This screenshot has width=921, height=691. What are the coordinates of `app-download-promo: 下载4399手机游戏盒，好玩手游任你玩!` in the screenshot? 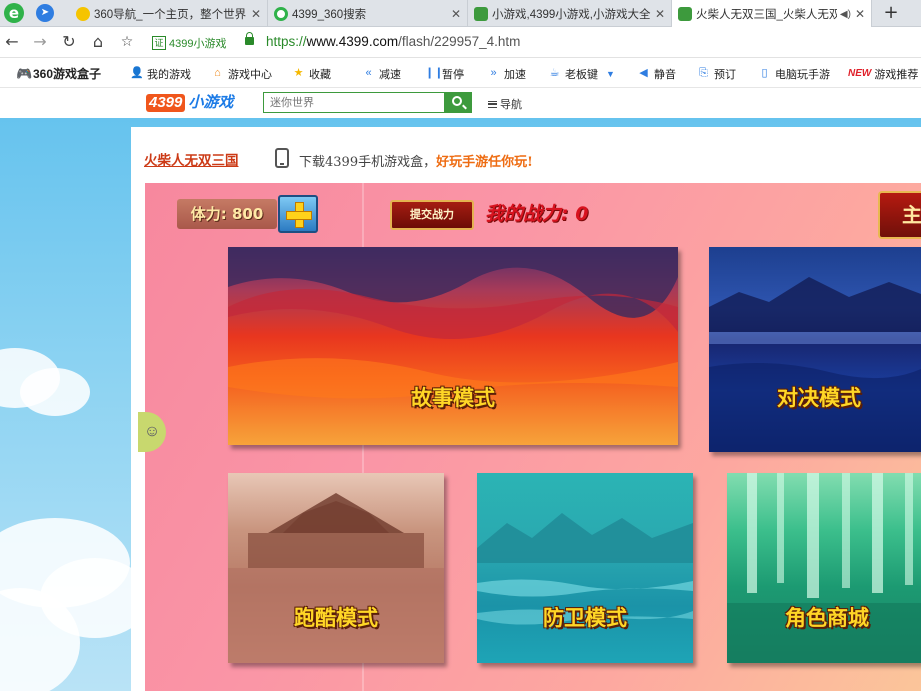 It's located at (416, 160).